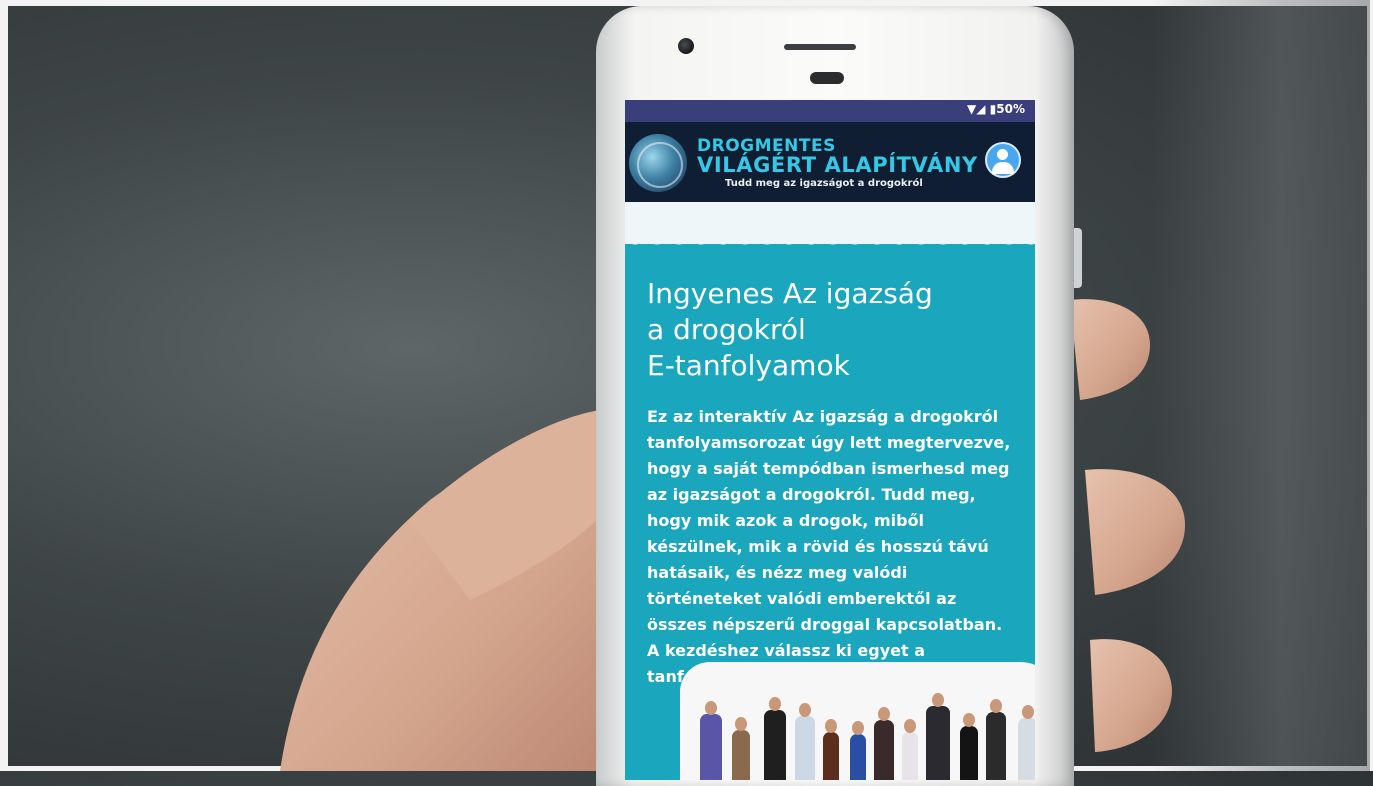 The image size is (1373, 786). I want to click on user-profile-icon, so click(1003, 160).